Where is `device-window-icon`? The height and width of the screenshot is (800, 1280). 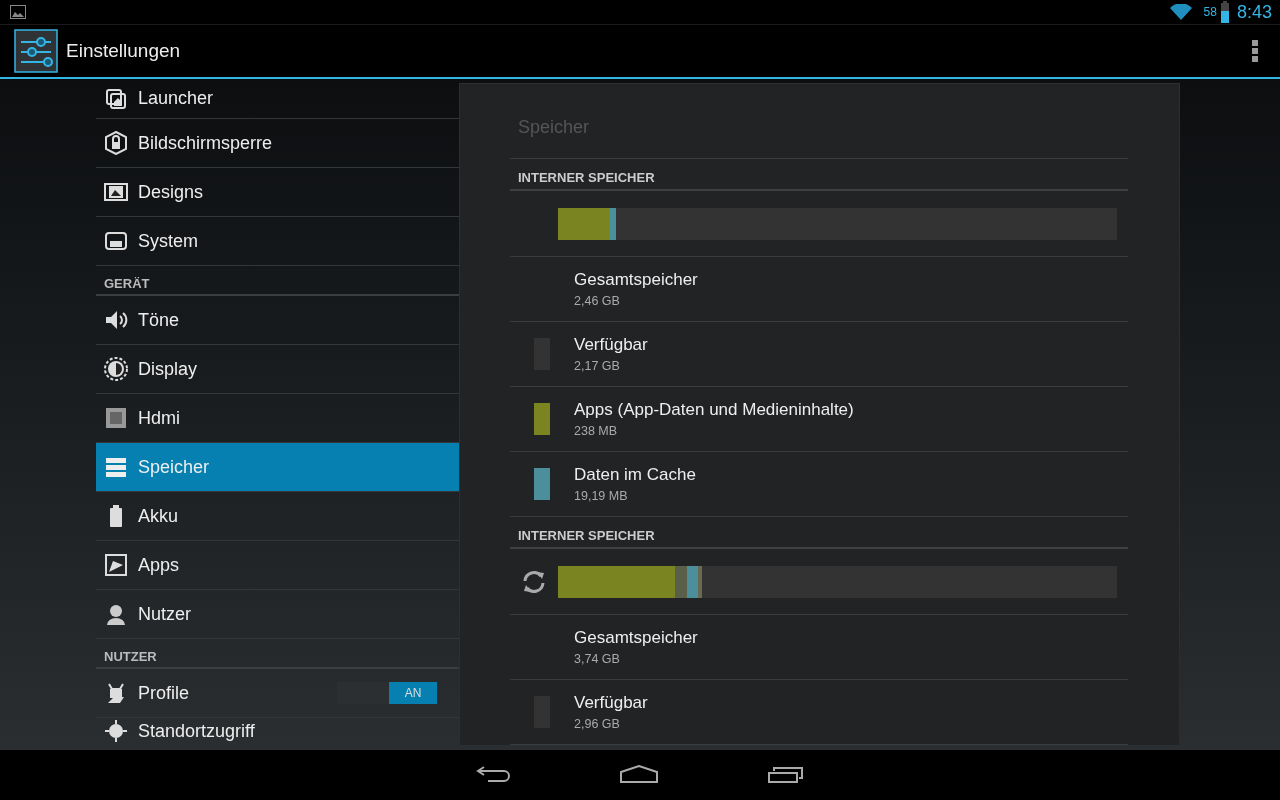 device-window-icon is located at coordinates (116, 241).